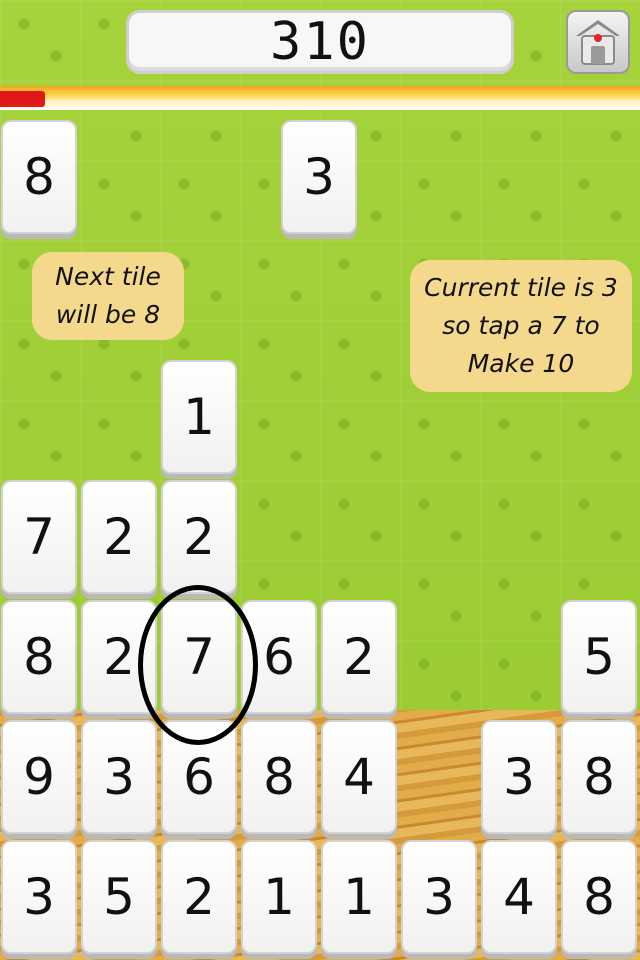 This screenshot has width=640, height=960. Describe the element at coordinates (521, 287) in the screenshot. I see `hint-current-line-1: Current tile is 3` at that location.